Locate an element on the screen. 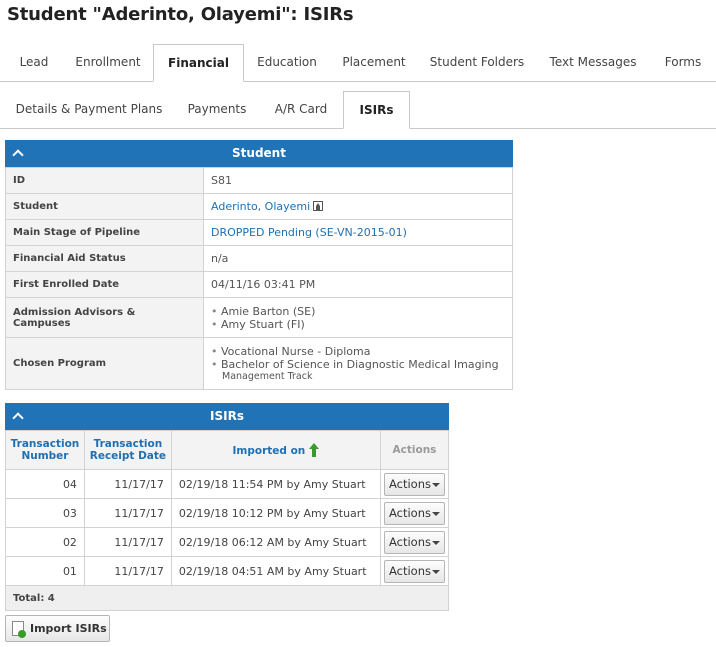 The width and height of the screenshot is (716, 647). import-isirs-button: Import ISIRs is located at coordinates (57, 628).